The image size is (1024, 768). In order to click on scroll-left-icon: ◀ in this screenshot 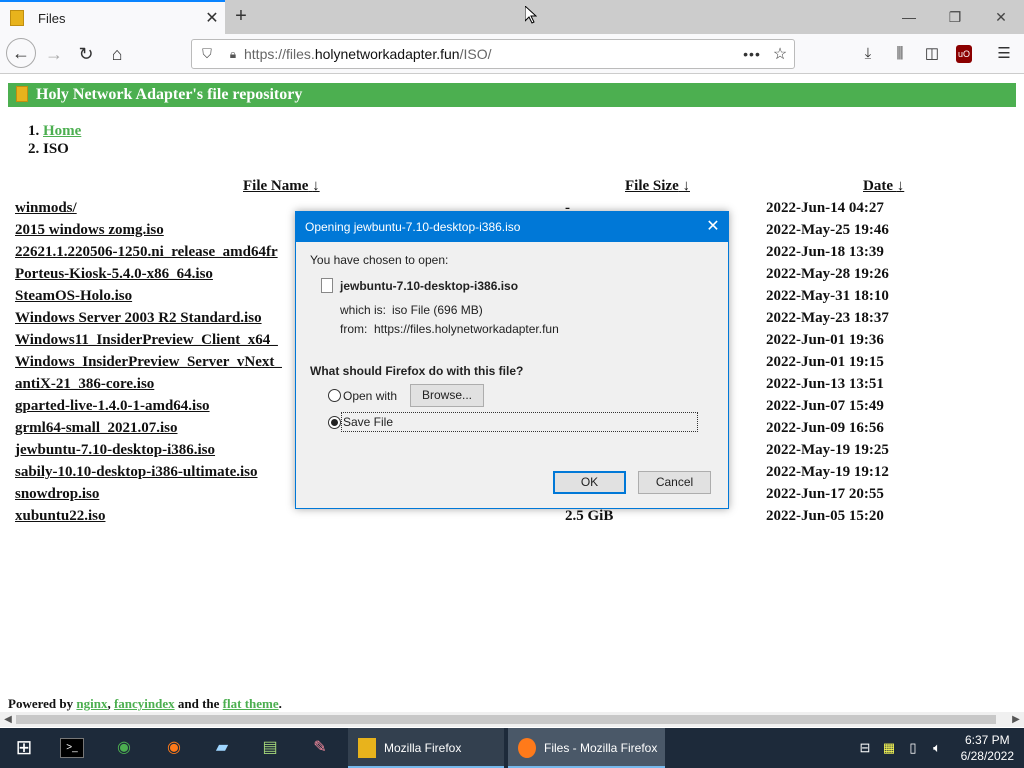, I will do `click(8, 719)`.